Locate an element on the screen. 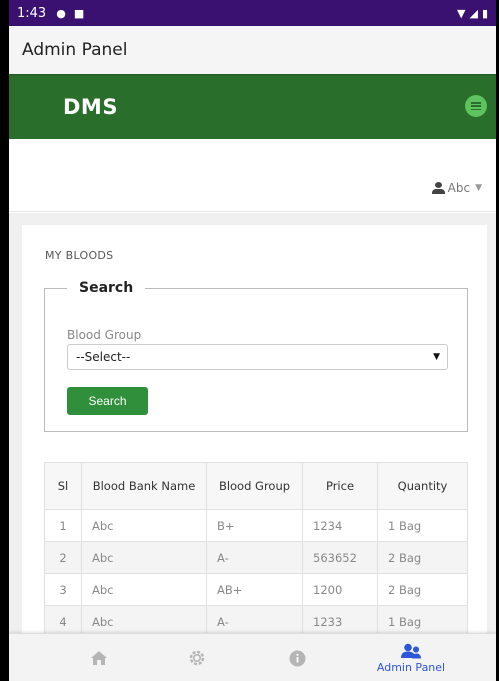 The image size is (499, 681). panel-title: MY BLOODS is located at coordinates (79, 255).